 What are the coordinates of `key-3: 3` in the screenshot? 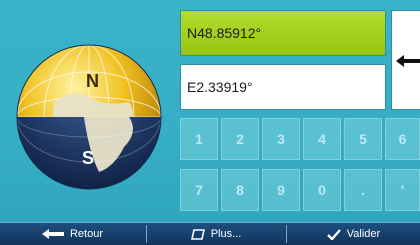 It's located at (281, 139).